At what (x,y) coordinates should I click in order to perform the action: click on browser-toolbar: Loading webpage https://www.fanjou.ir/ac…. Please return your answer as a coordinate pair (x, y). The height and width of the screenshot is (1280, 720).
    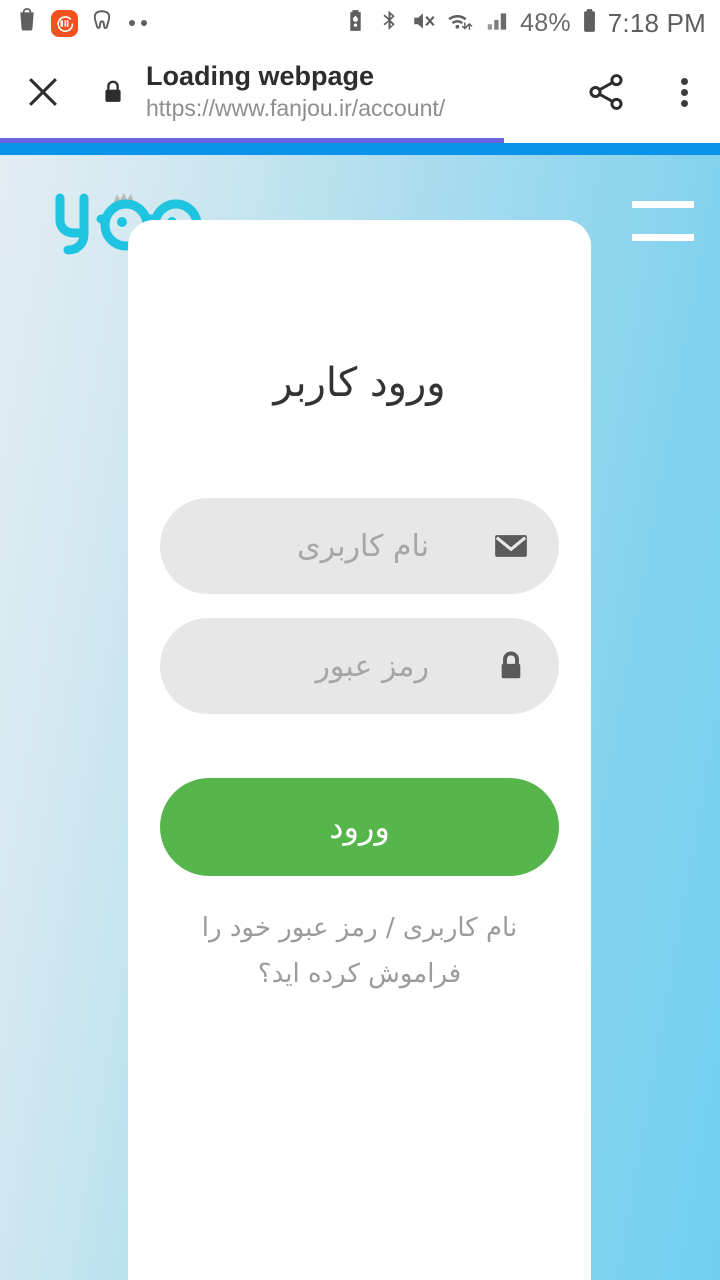
    Looking at the image, I should click on (360, 92).